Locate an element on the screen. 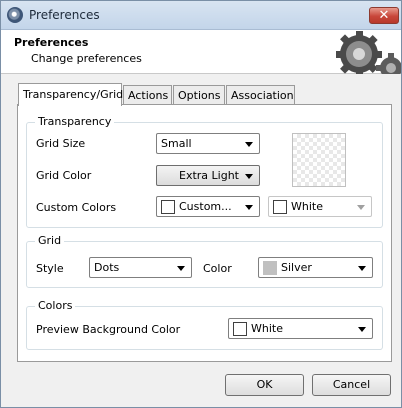 This screenshot has width=402, height=408. custom-color-select-2: White is located at coordinates (320, 206).